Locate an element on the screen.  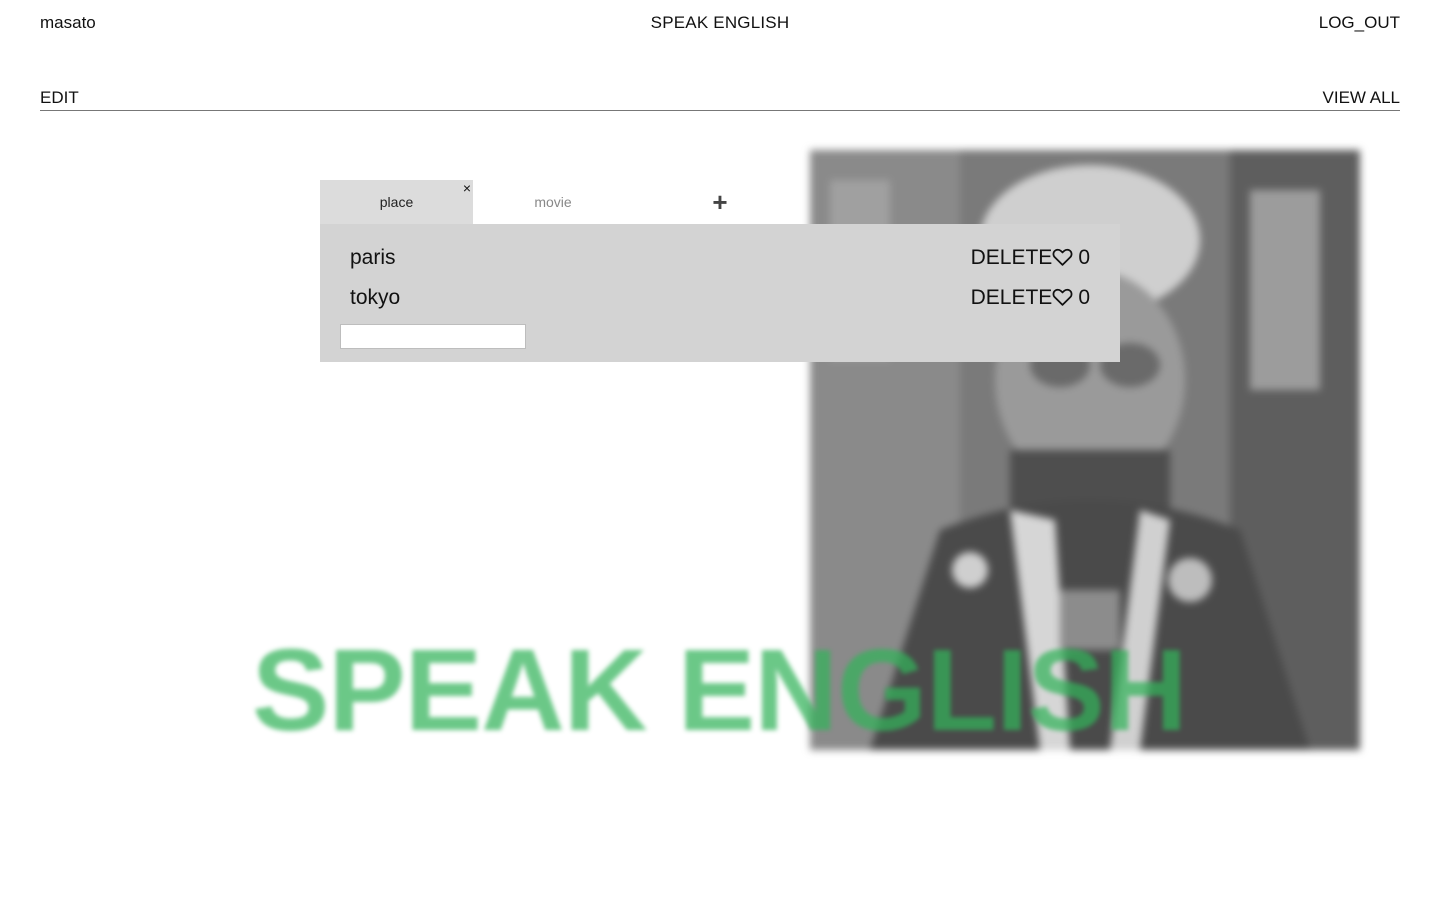
username-link: masato is located at coordinates (68, 23).